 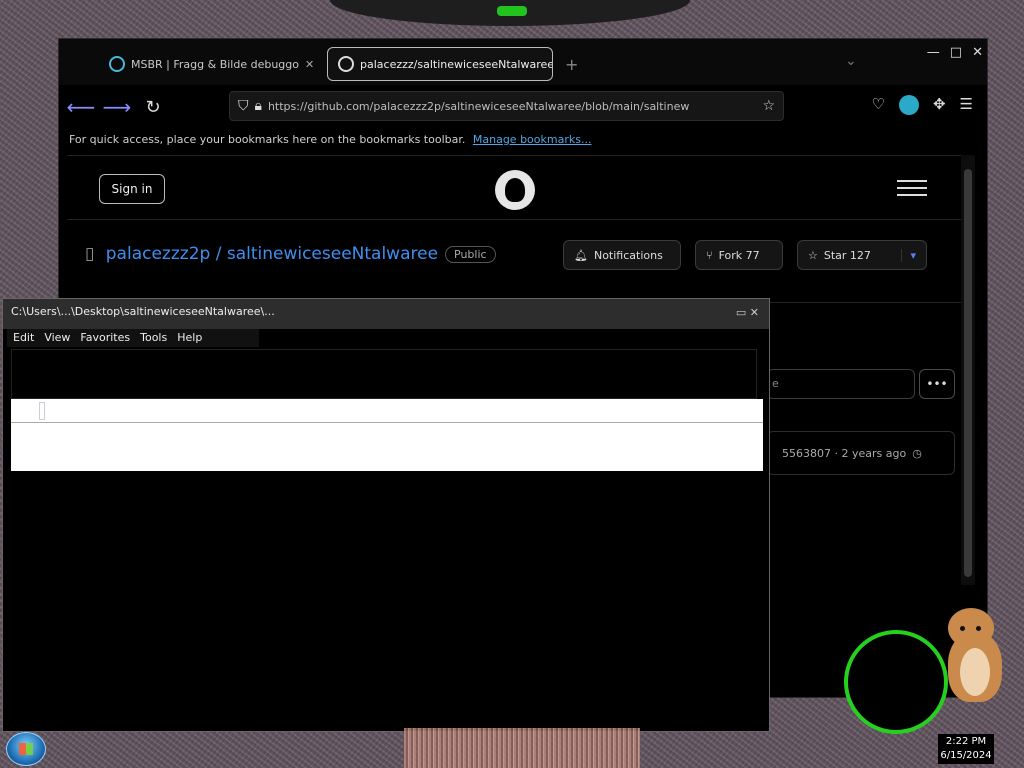 I want to click on reload-icon: ↻, so click(x=153, y=107).